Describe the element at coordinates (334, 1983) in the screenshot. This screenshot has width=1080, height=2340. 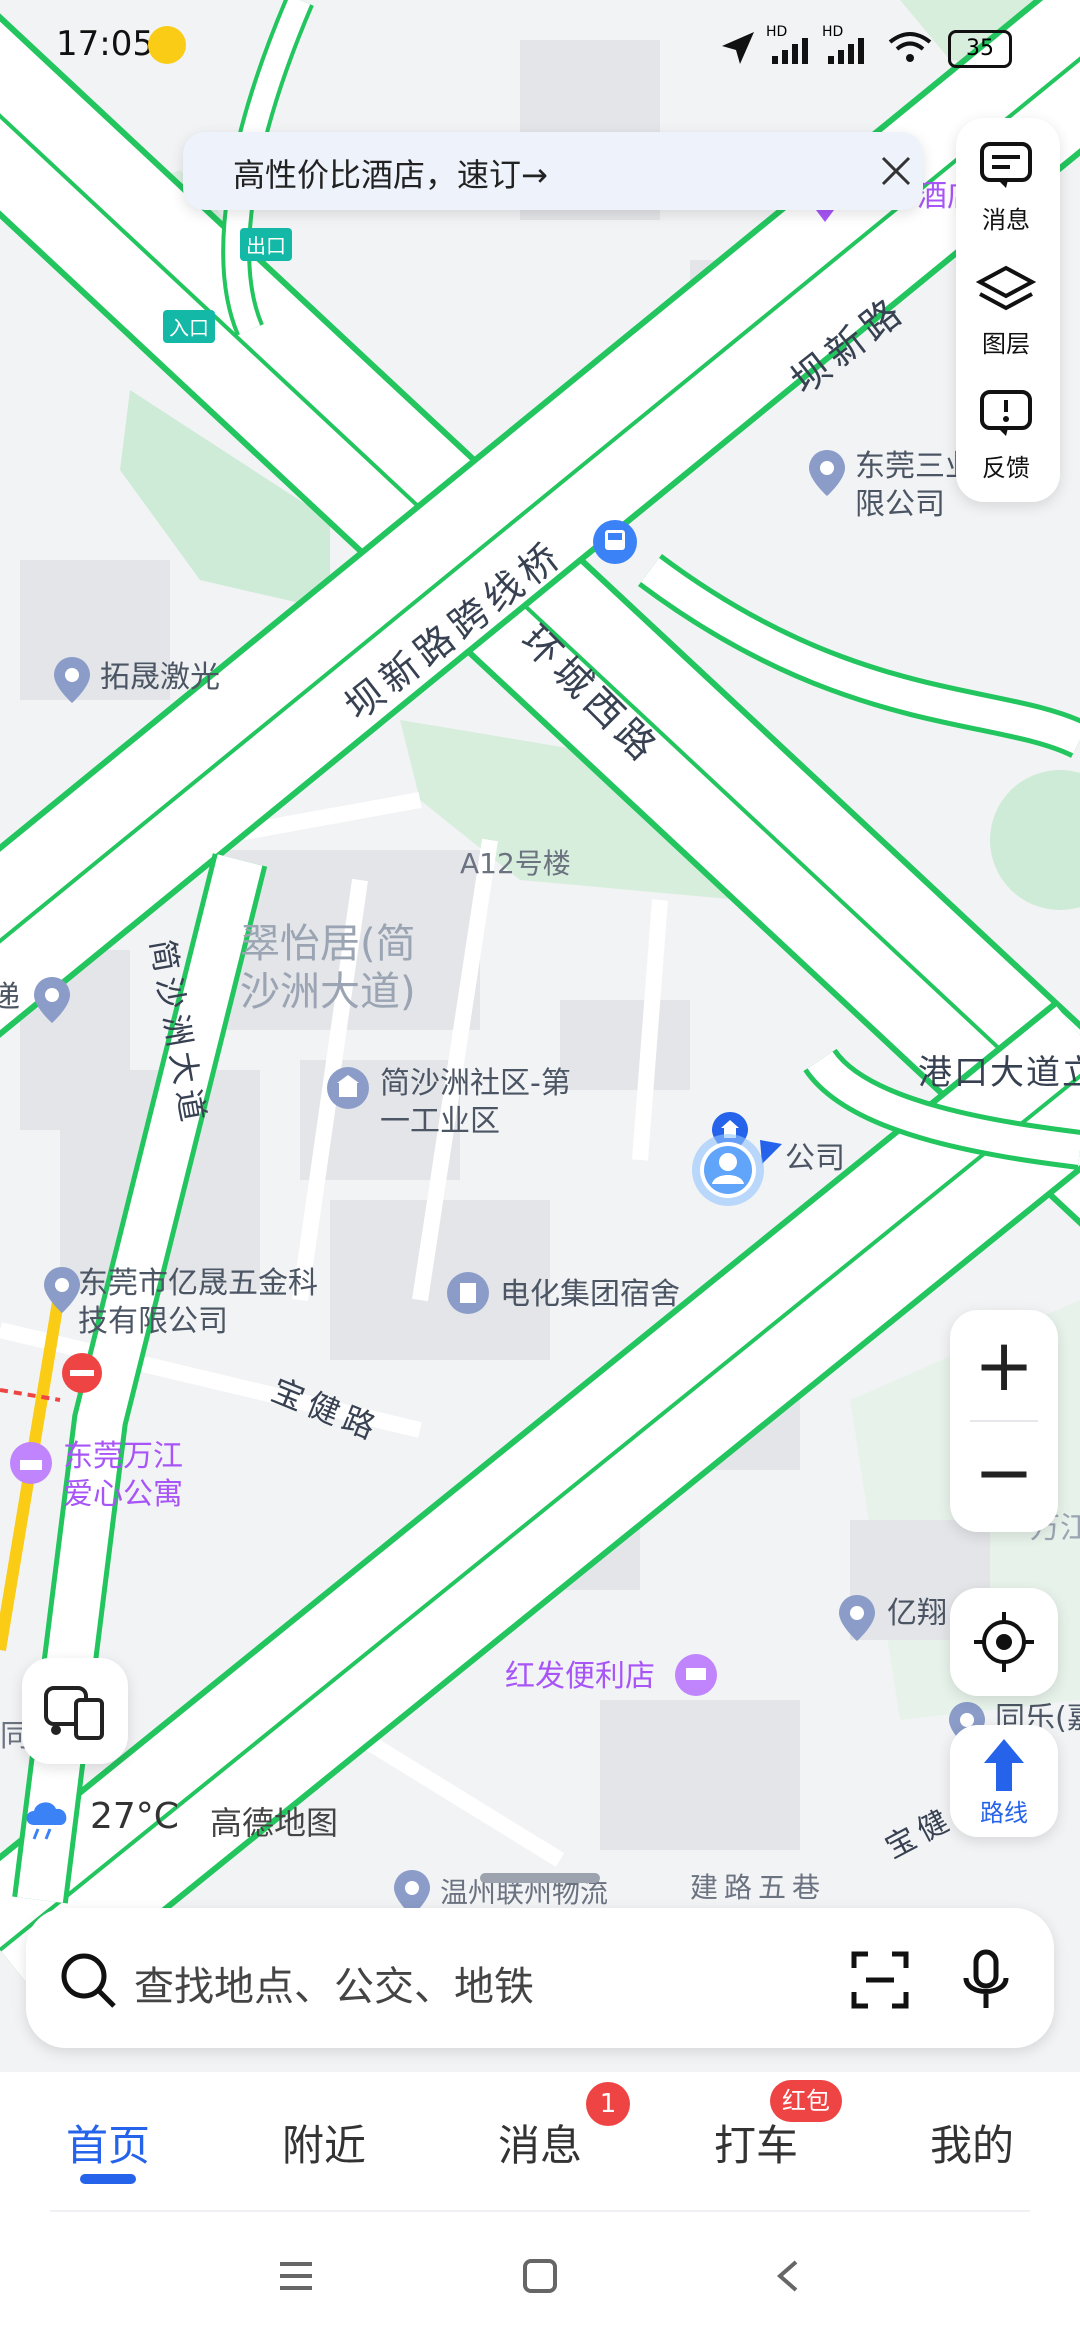
I see `search-input: 查找地点、公交、地铁` at that location.